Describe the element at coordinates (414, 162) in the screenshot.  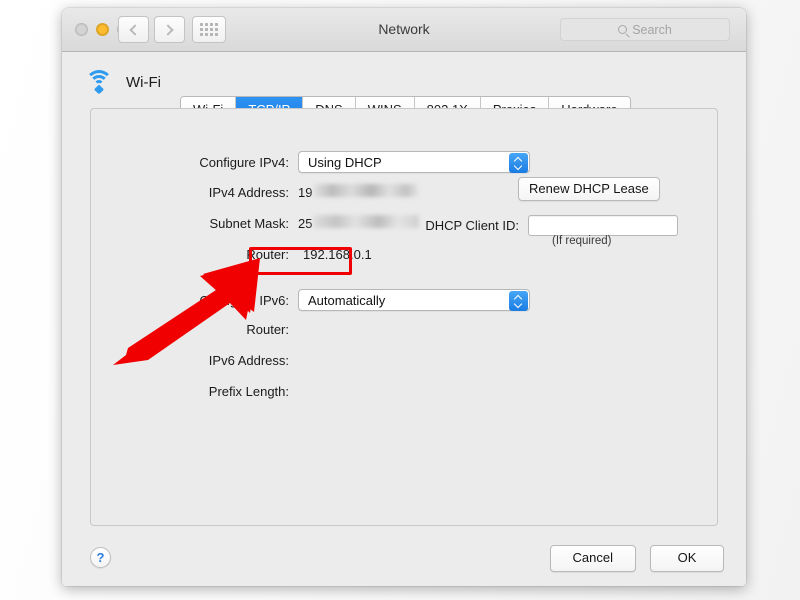
I see `configure-ipv4-select: Using DHCP` at that location.